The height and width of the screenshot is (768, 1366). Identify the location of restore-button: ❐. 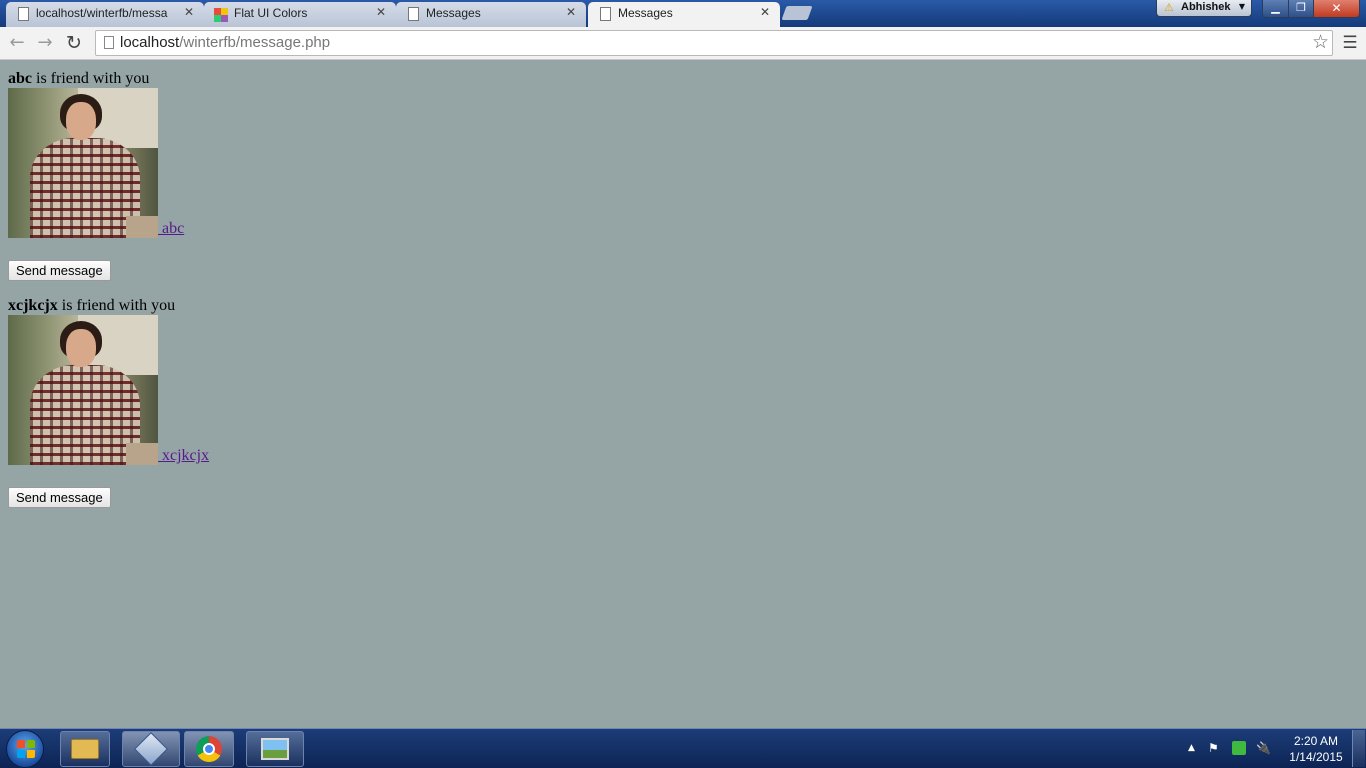
(1301, 9).